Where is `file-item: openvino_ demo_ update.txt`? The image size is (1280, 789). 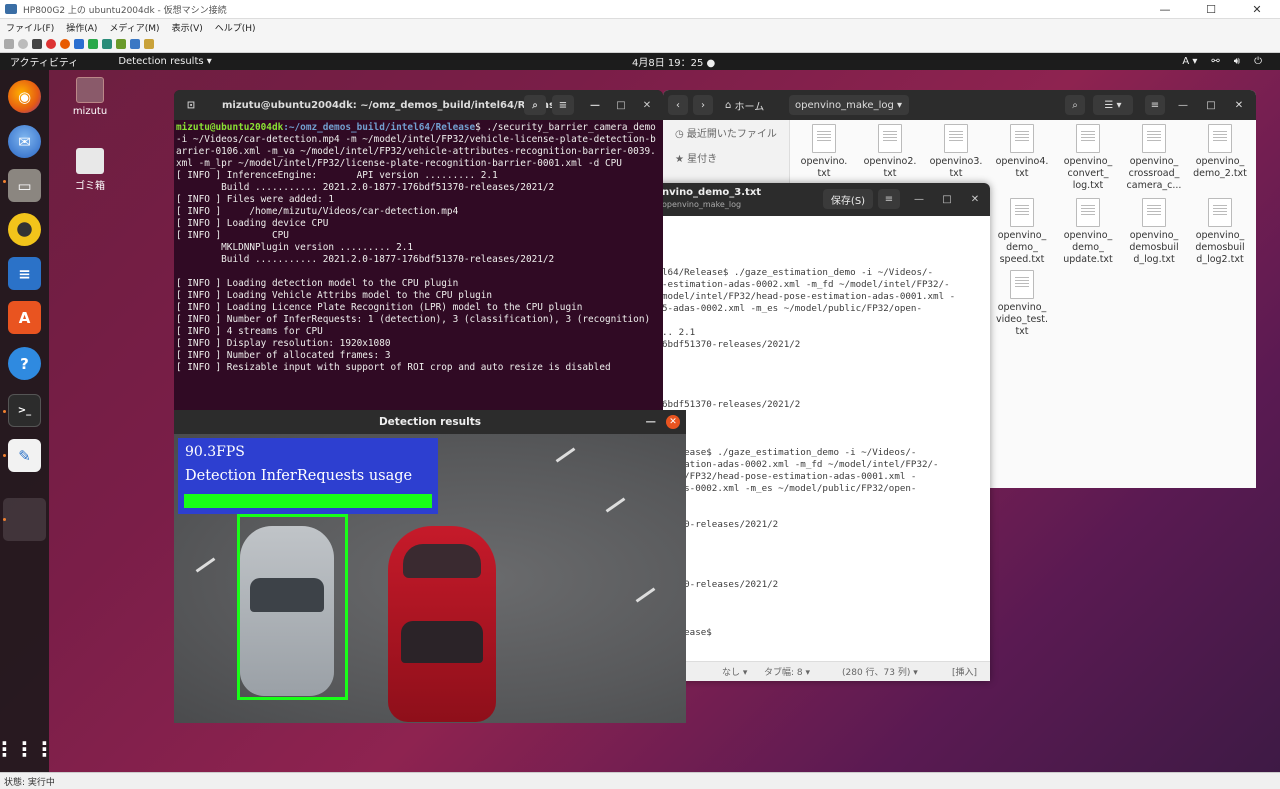
file-item: openvino_ demo_ update.txt is located at coordinates (1088, 232).